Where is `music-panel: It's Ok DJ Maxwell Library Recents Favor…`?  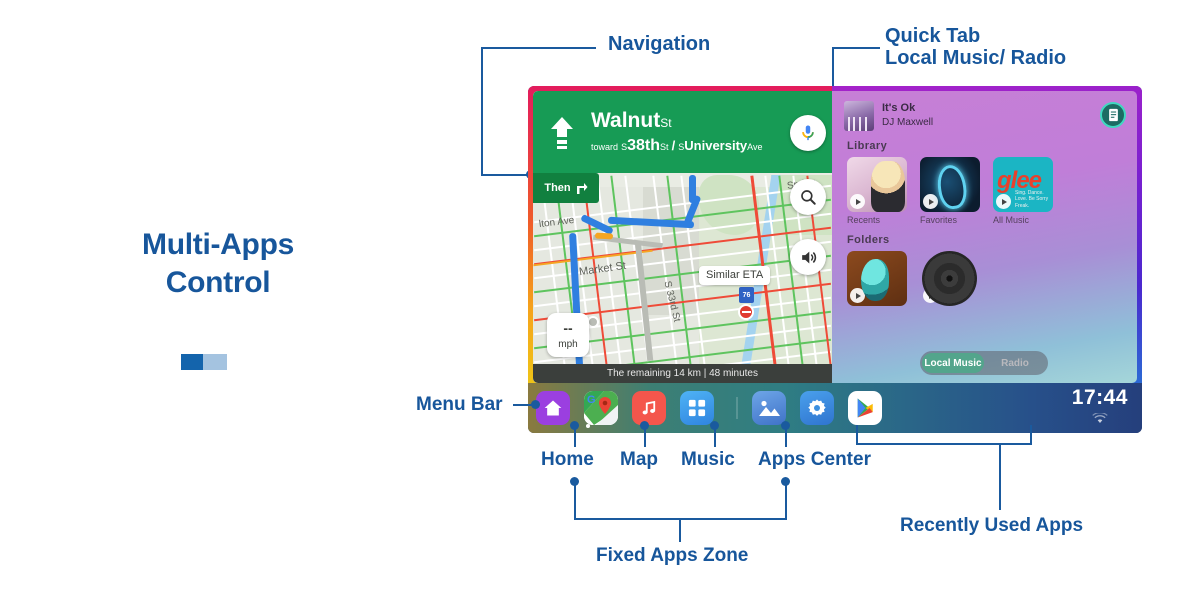 music-panel: It's Ok DJ Maxwell Library Recents Favor… is located at coordinates (987, 234).